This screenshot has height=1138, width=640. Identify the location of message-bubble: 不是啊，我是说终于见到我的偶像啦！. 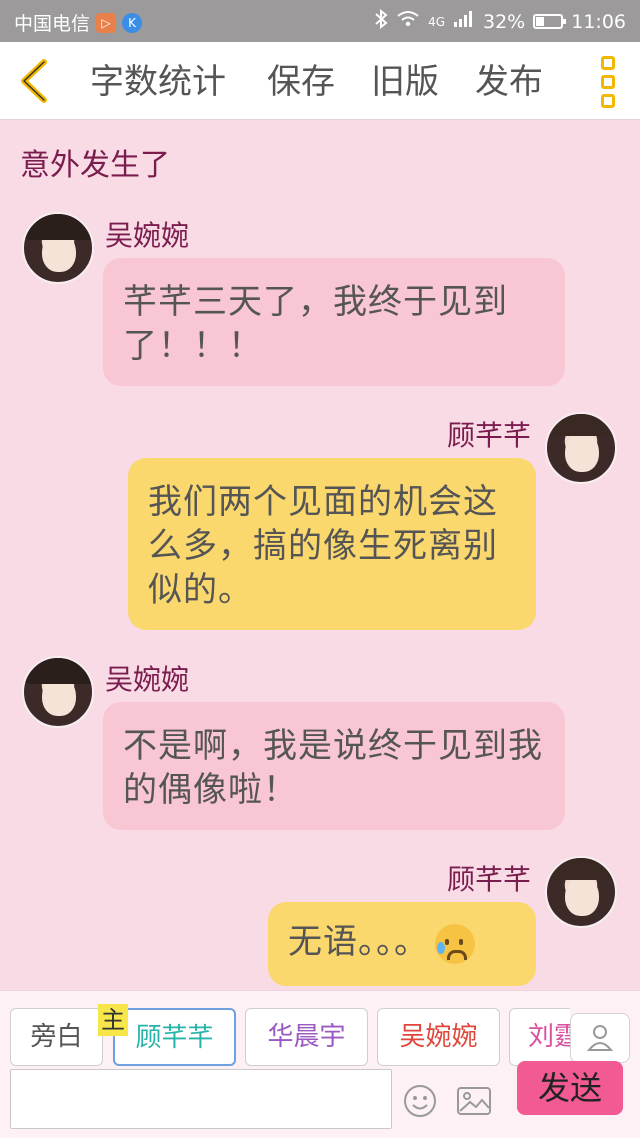
(334, 766).